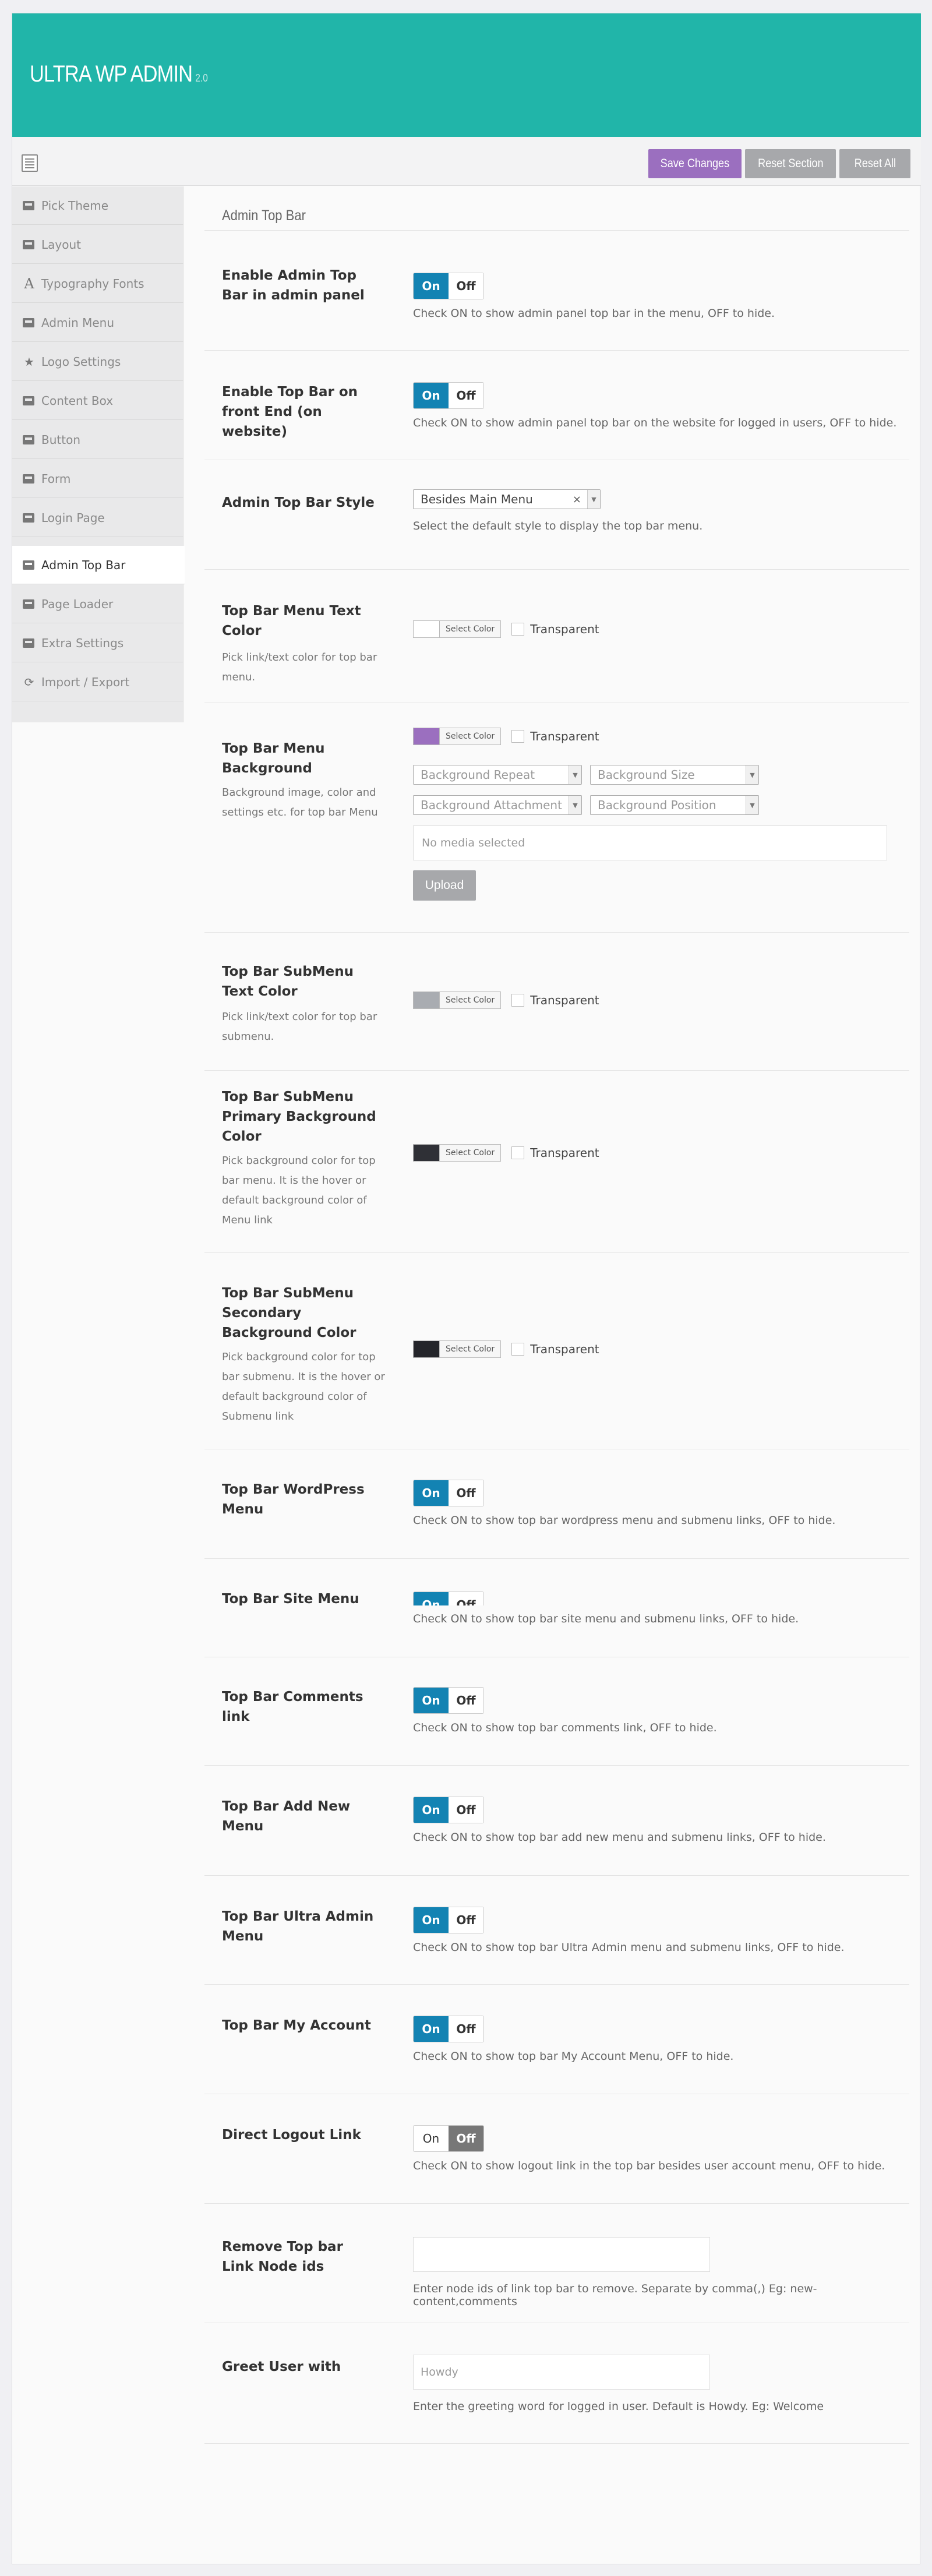  What do you see at coordinates (561, 2373) in the screenshot?
I see `greet-input: Howdy` at bounding box center [561, 2373].